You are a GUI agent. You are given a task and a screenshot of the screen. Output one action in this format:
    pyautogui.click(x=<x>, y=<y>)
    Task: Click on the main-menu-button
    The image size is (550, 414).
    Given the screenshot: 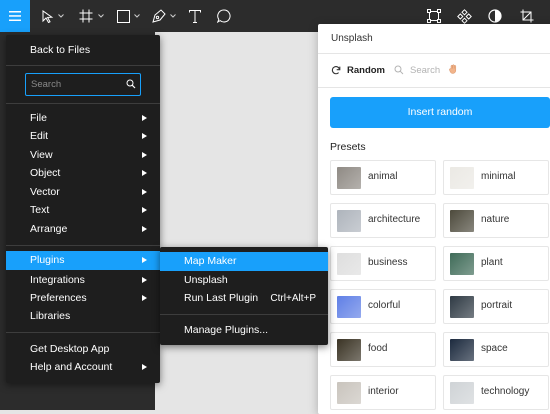 What is the action you would take?
    pyautogui.click(x=15, y=16)
    